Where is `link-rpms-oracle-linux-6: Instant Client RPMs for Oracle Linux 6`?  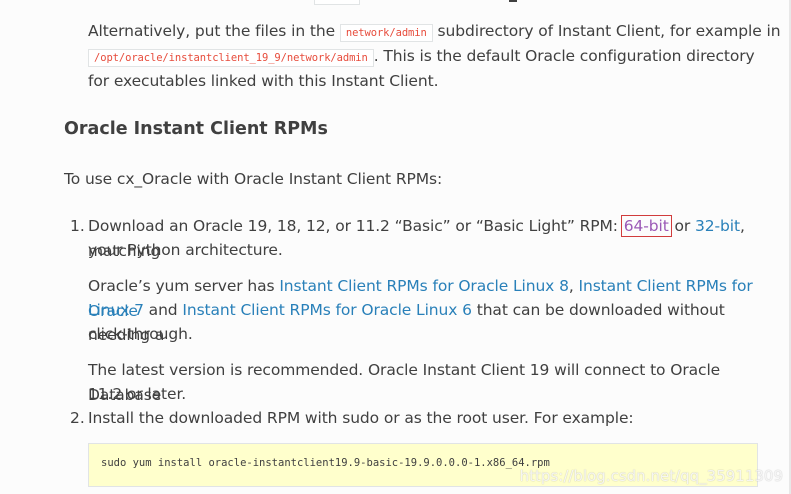 link-rpms-oracle-linux-6: Instant Client RPMs for Oracle Linux 6 is located at coordinates (327, 310).